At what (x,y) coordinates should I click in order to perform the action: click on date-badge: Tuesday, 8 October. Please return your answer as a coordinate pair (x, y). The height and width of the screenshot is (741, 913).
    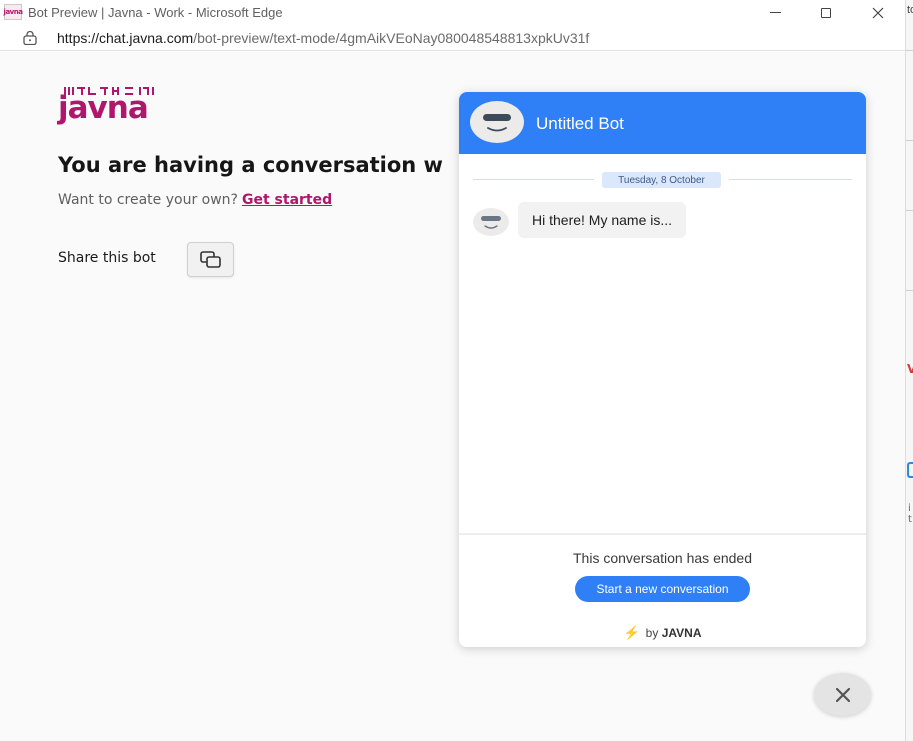
    Looking at the image, I should click on (661, 180).